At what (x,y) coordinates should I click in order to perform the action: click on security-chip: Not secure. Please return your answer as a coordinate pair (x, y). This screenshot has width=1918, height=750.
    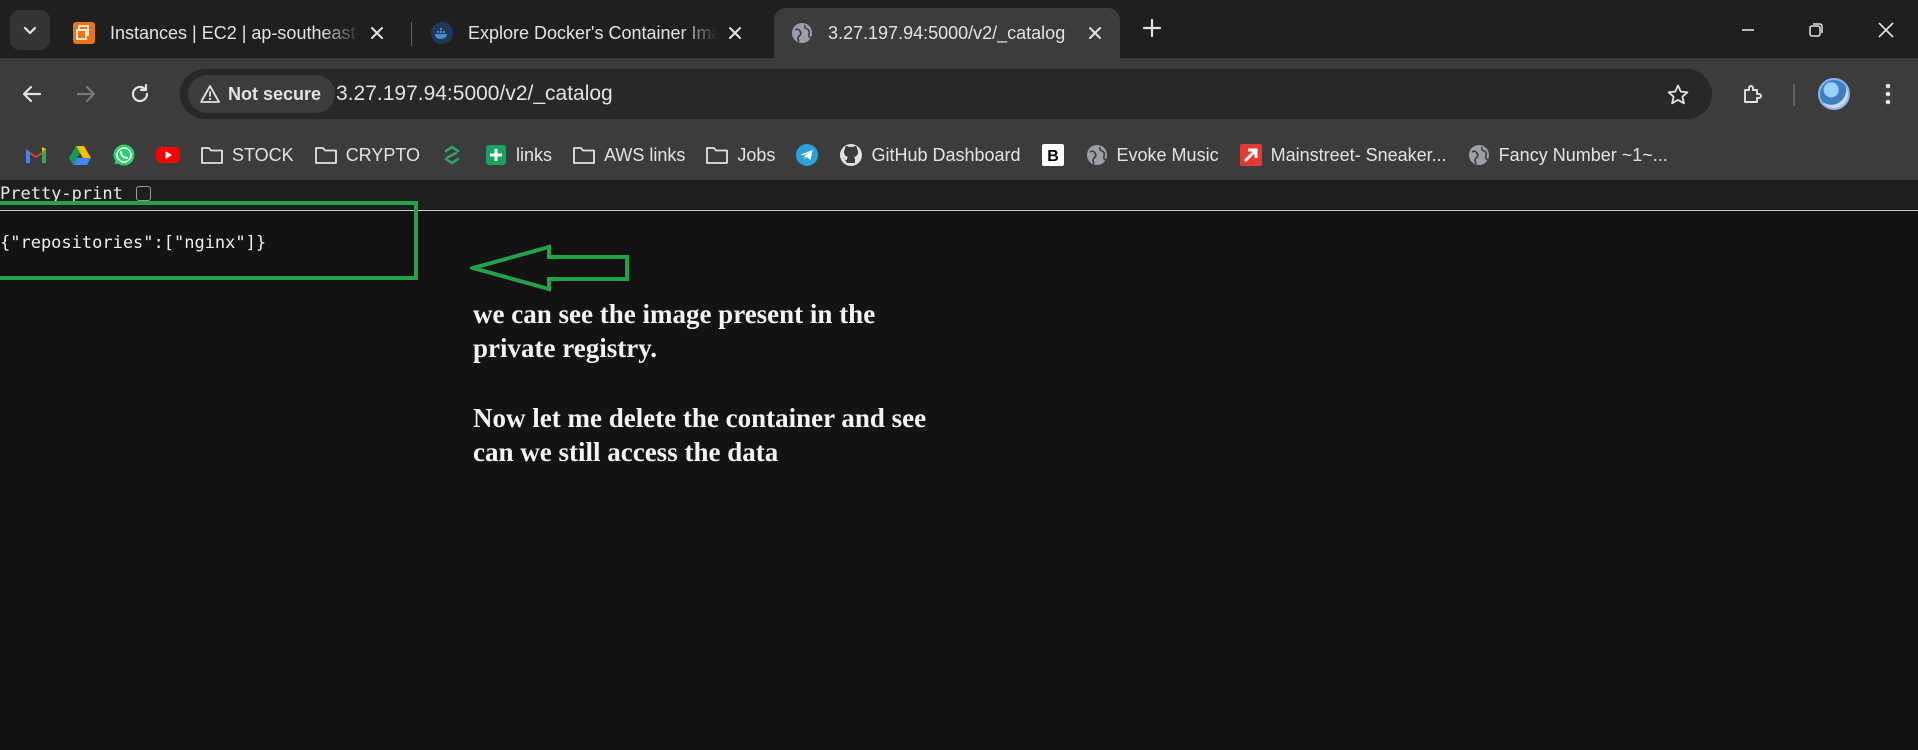
    Looking at the image, I should click on (262, 94).